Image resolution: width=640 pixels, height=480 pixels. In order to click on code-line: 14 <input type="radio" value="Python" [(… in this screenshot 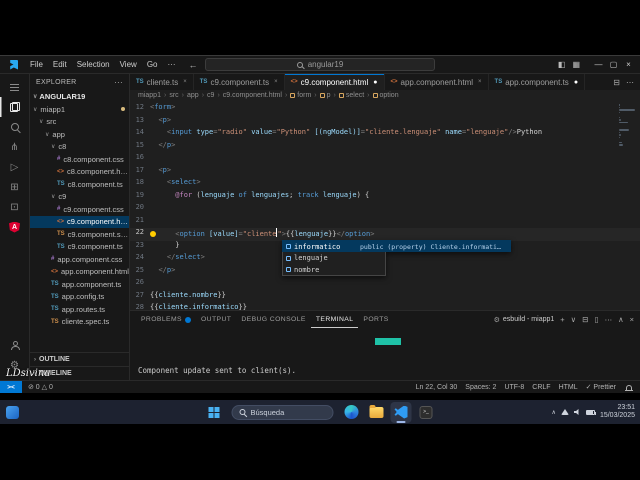, I will do `click(385, 134)`.